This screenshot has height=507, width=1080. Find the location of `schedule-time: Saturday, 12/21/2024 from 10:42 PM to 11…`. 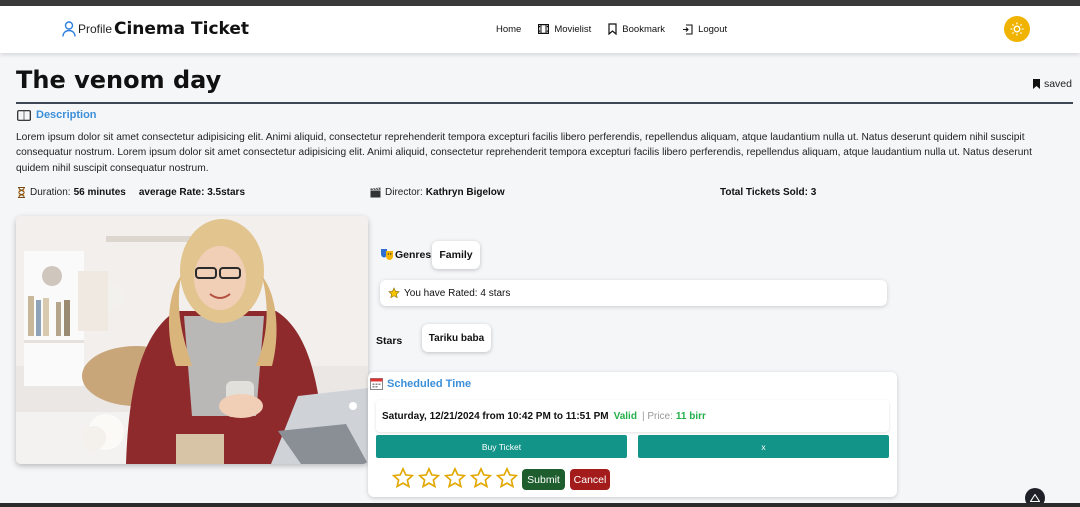

schedule-time: Saturday, 12/21/2024 from 10:42 PM to 11… is located at coordinates (495, 416).